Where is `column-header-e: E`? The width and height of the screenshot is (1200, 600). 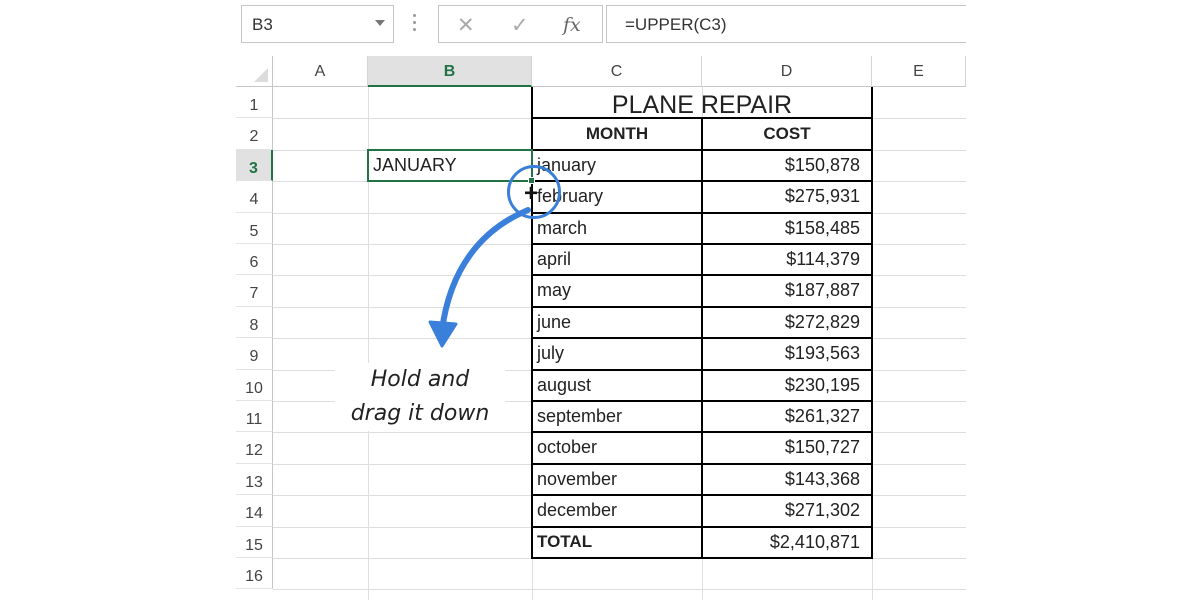
column-header-e: E is located at coordinates (919, 71).